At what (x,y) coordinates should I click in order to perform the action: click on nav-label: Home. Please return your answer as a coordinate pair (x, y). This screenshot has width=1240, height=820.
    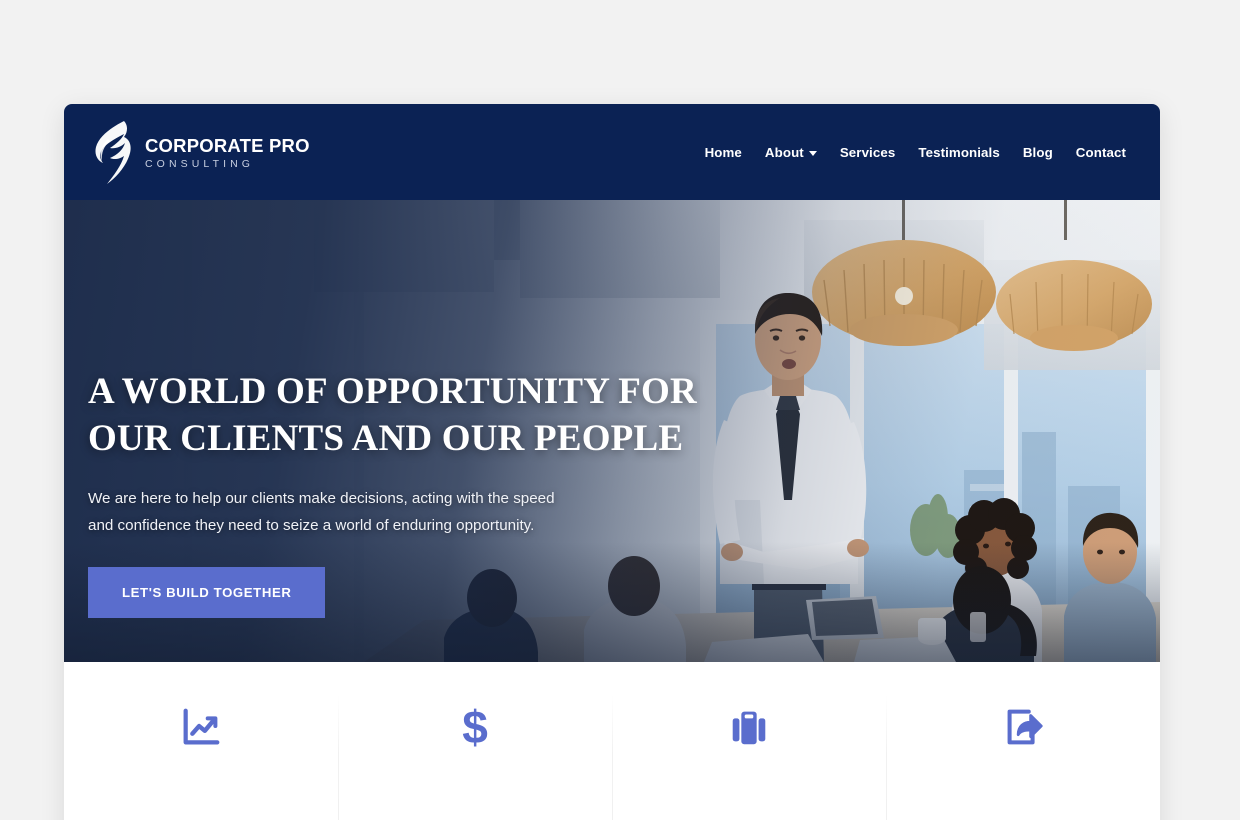
    Looking at the image, I should click on (723, 152).